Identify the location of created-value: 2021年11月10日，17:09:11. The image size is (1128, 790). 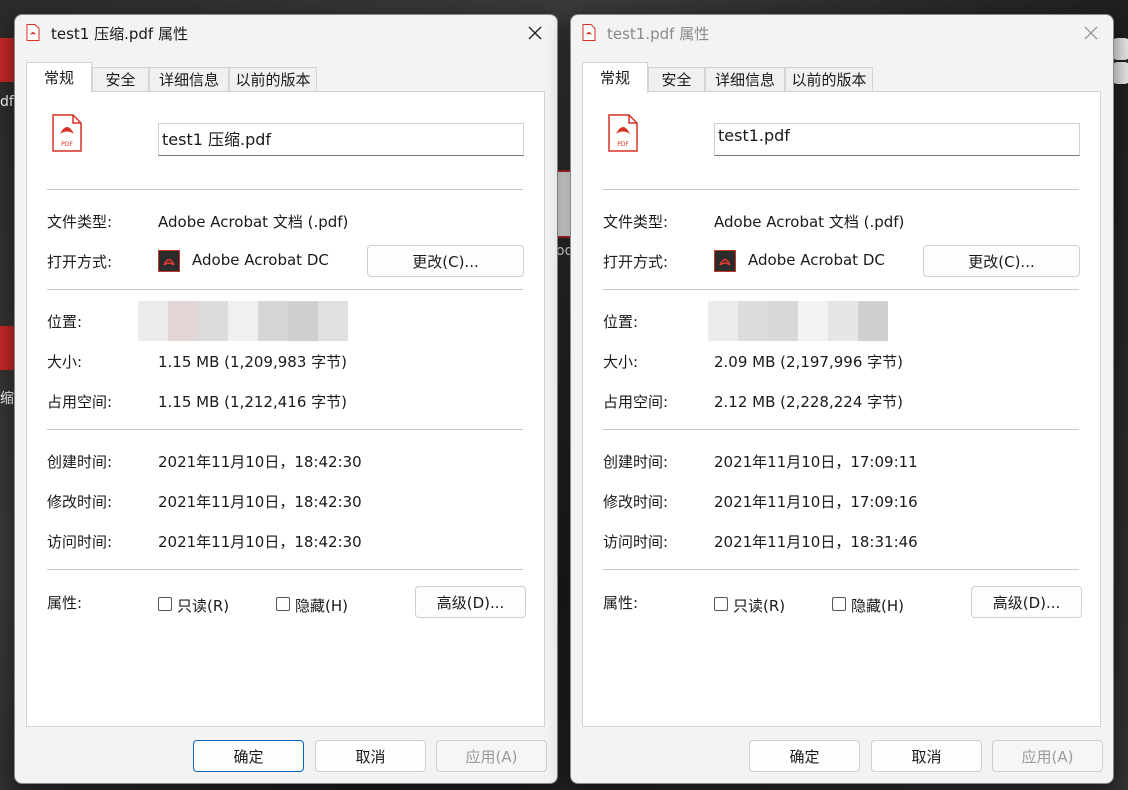
(816, 462).